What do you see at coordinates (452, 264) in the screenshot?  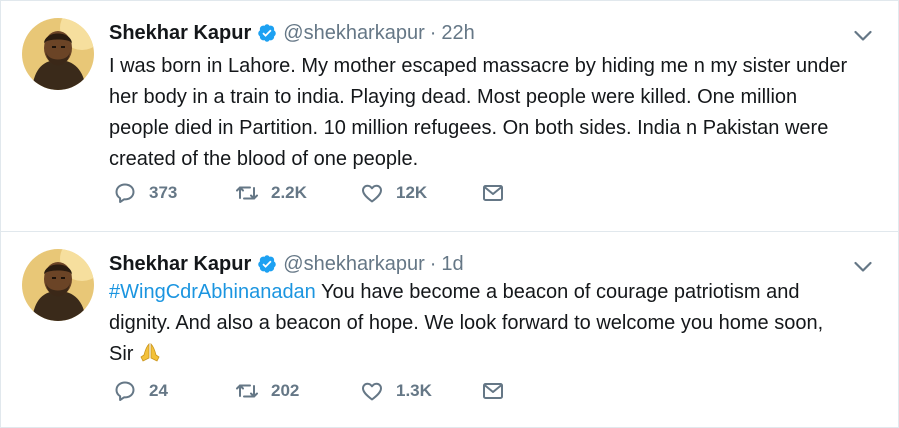 I see `tweet-timestamp: 1d` at bounding box center [452, 264].